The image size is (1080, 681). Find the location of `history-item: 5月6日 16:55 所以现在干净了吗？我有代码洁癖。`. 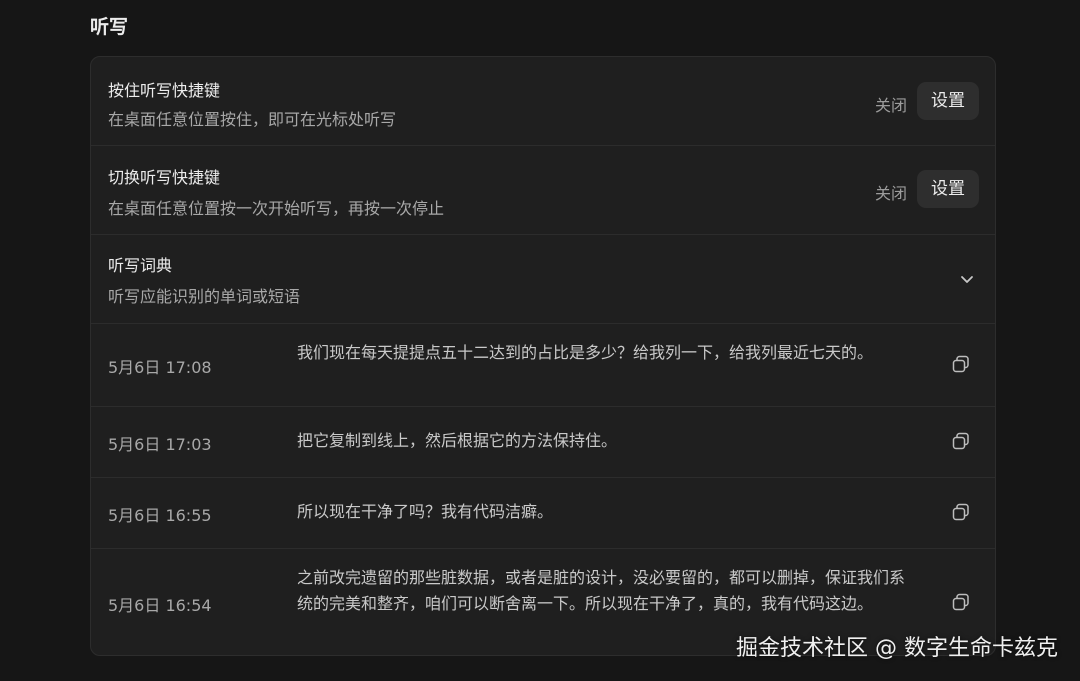

history-item: 5月6日 16:55 所以现在干净了吗？我有代码洁癖。 is located at coordinates (543, 513).